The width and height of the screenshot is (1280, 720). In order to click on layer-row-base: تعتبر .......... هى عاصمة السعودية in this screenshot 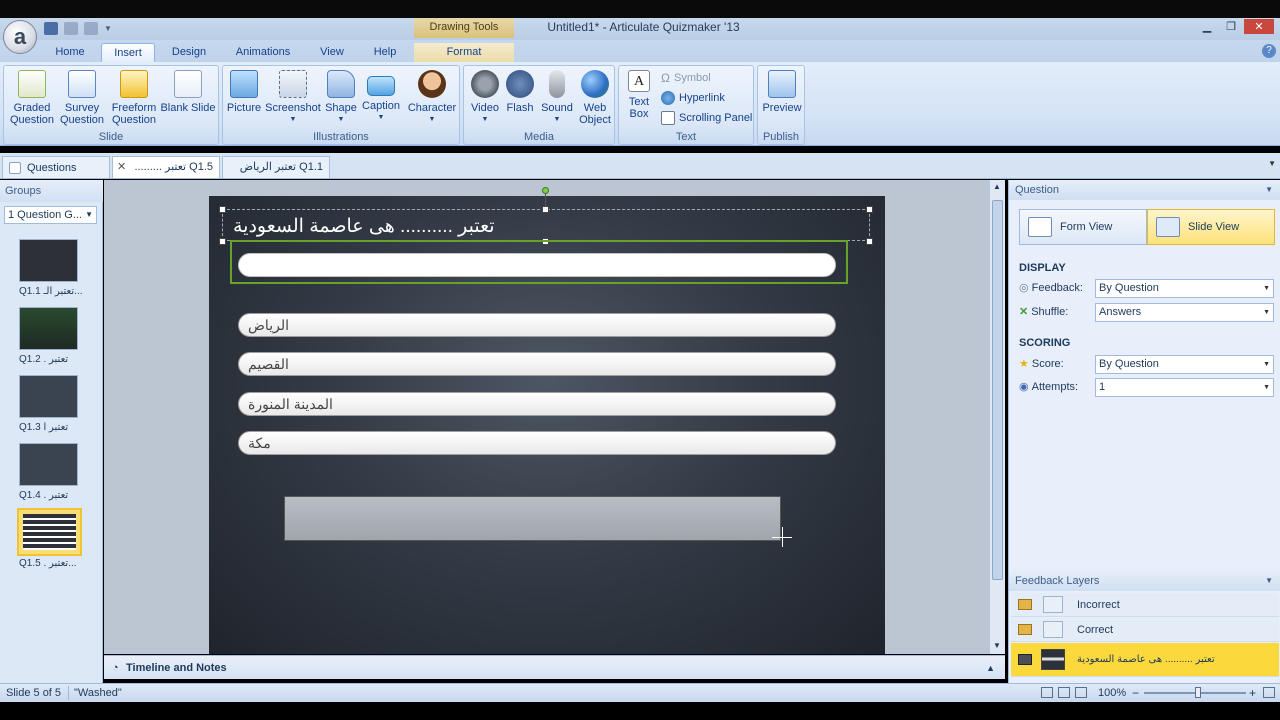, I will do `click(1145, 660)`.